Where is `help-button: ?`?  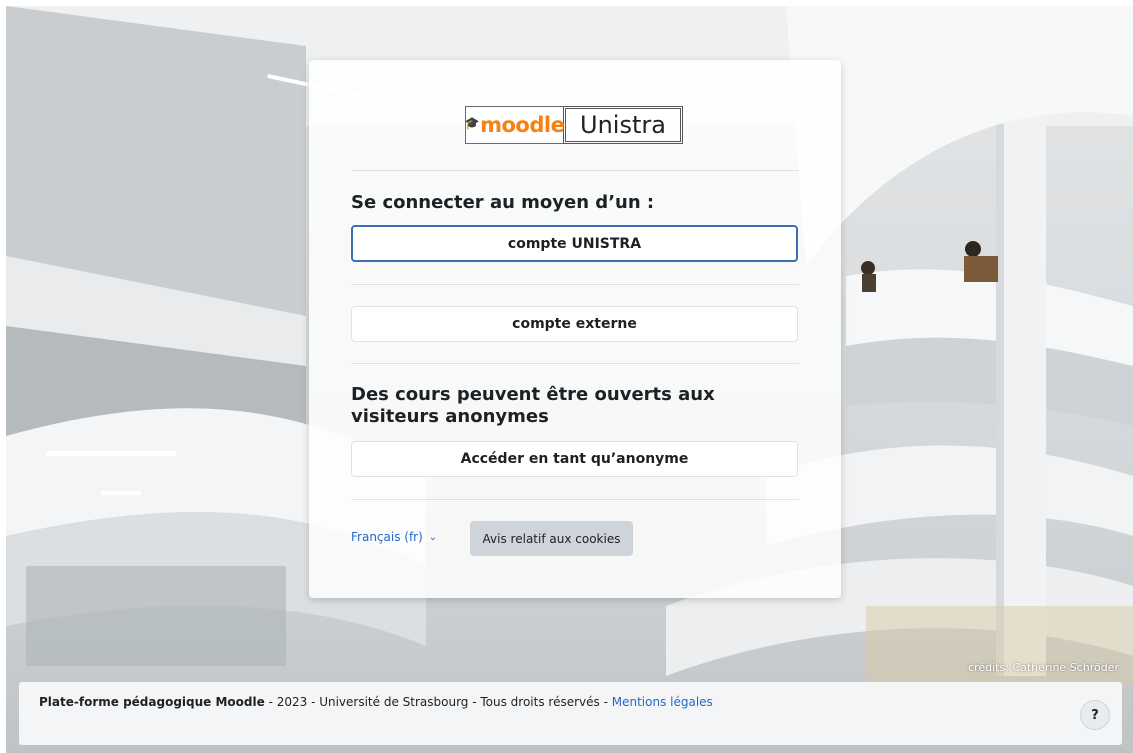
help-button: ? is located at coordinates (1095, 715).